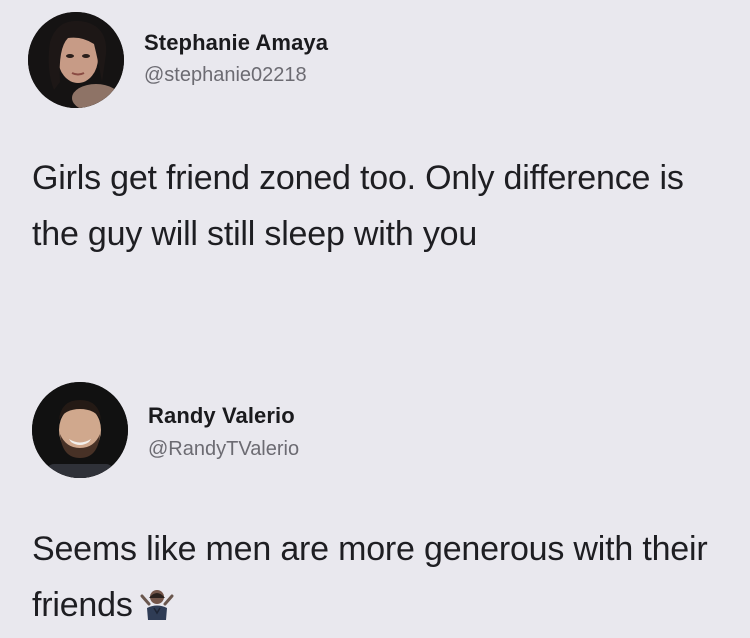 The height and width of the screenshot is (638, 750). Describe the element at coordinates (157, 600) in the screenshot. I see `man-shrugging-icon` at that location.